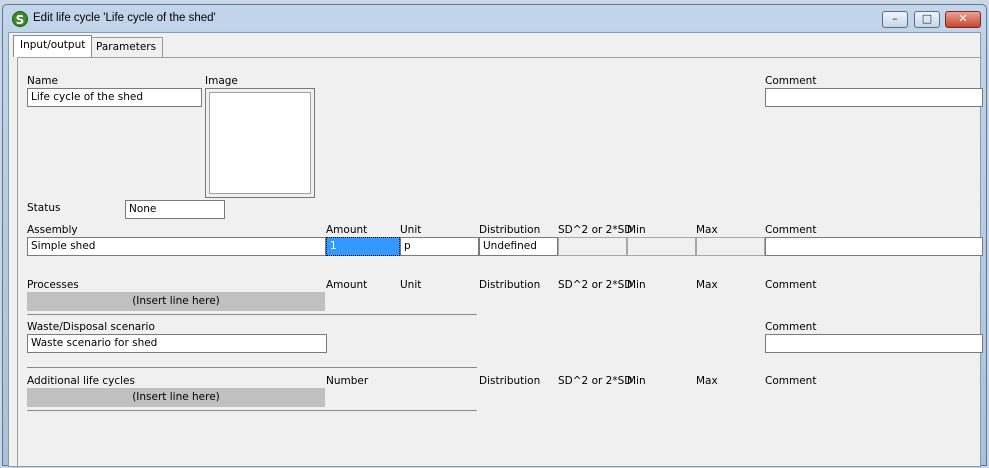 Image resolution: width=989 pixels, height=468 pixels. What do you see at coordinates (252, 314) in the screenshot?
I see `processes-separator` at bounding box center [252, 314].